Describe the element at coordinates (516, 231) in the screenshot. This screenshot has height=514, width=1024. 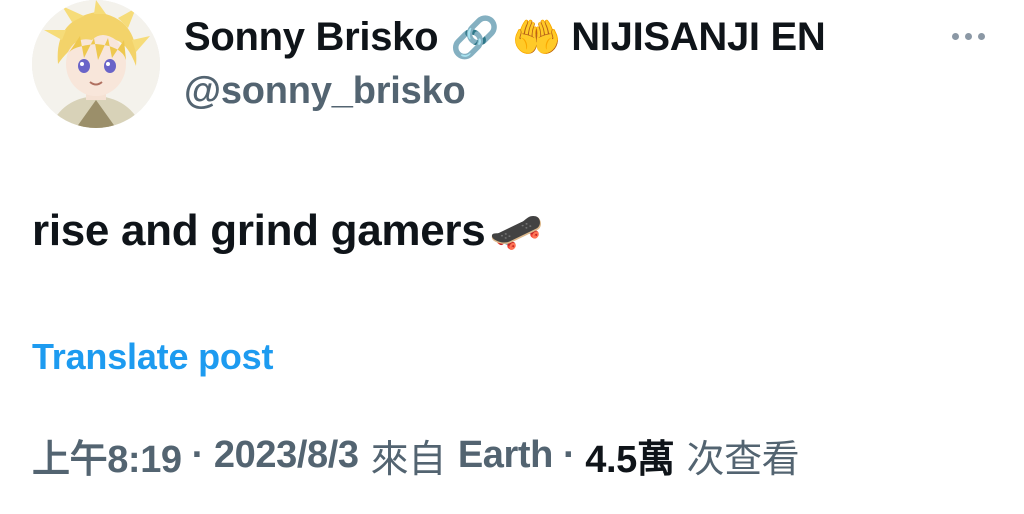
I see `skateboard-emoji-icon: 🛹` at that location.